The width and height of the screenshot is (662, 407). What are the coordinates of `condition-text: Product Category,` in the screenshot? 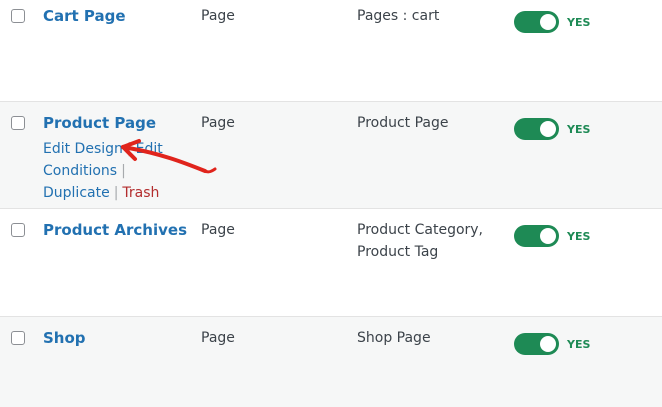 It's located at (420, 230).